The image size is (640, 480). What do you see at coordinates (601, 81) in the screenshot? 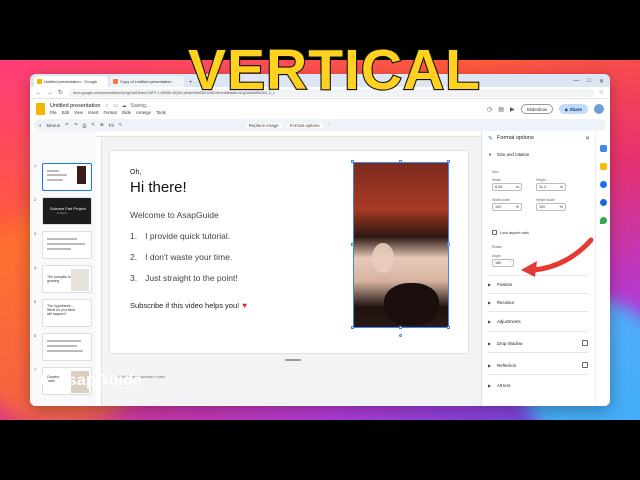
I see `close-window-button: ✕` at bounding box center [601, 81].